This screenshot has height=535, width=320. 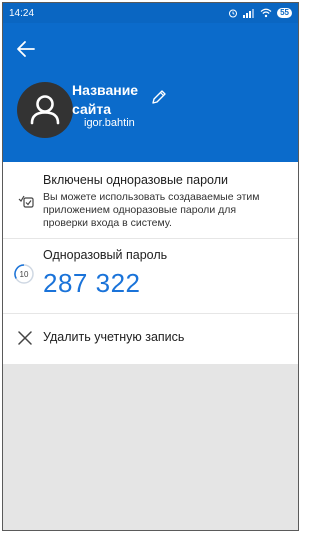 What do you see at coordinates (135, 180) in the screenshot?
I see `otp-enabled-title: Включены одноразовые пароли` at bounding box center [135, 180].